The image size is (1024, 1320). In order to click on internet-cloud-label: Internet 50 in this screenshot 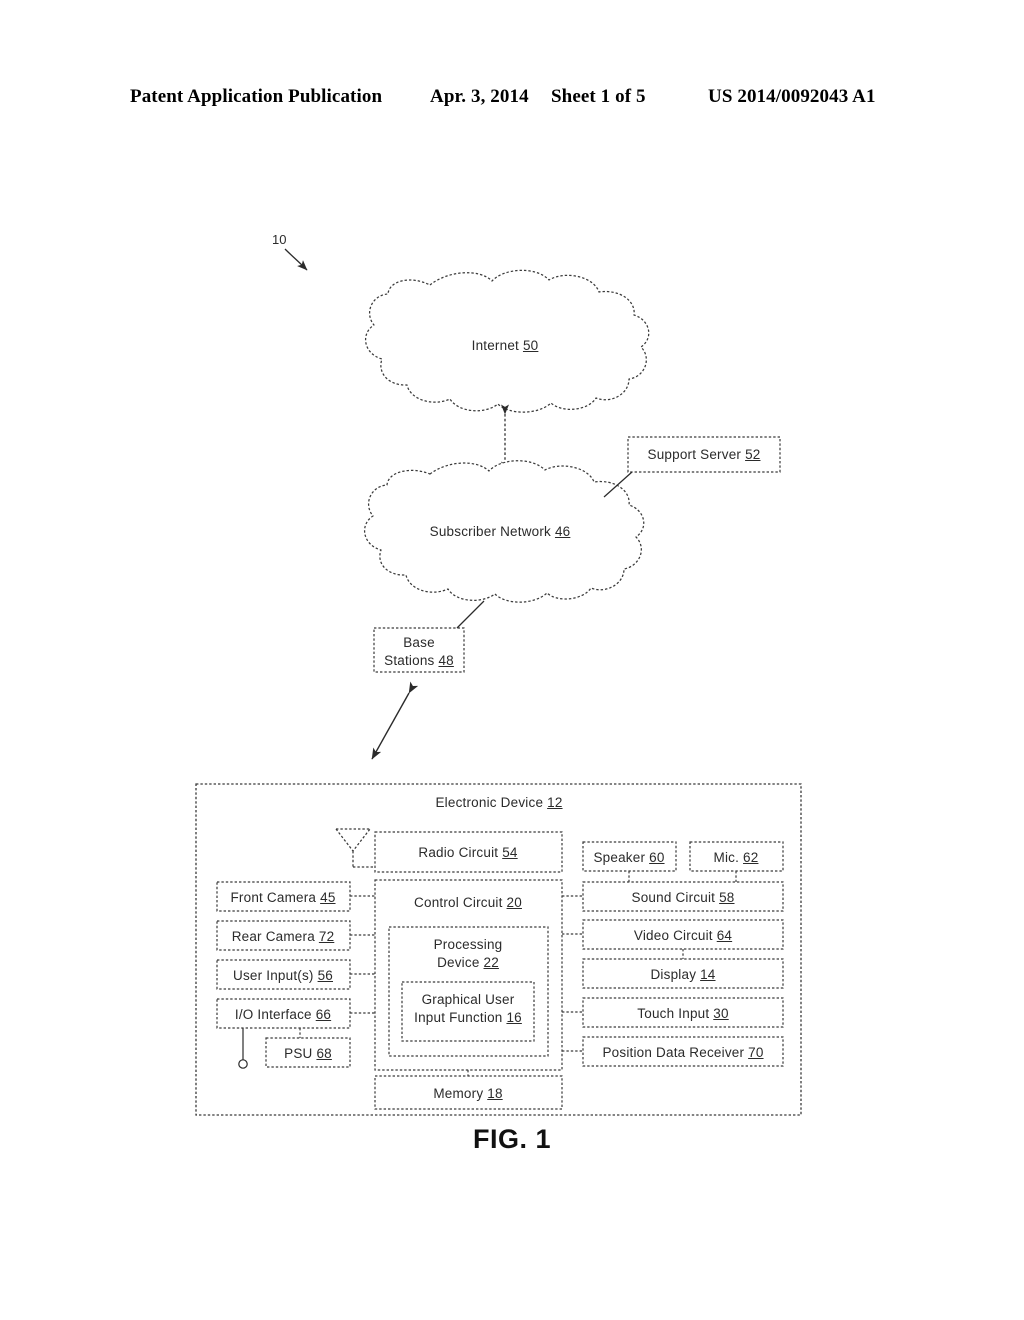, I will do `click(505, 345)`.